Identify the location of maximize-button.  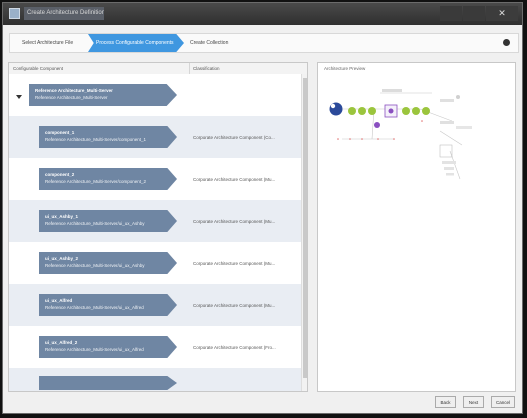
(474, 13).